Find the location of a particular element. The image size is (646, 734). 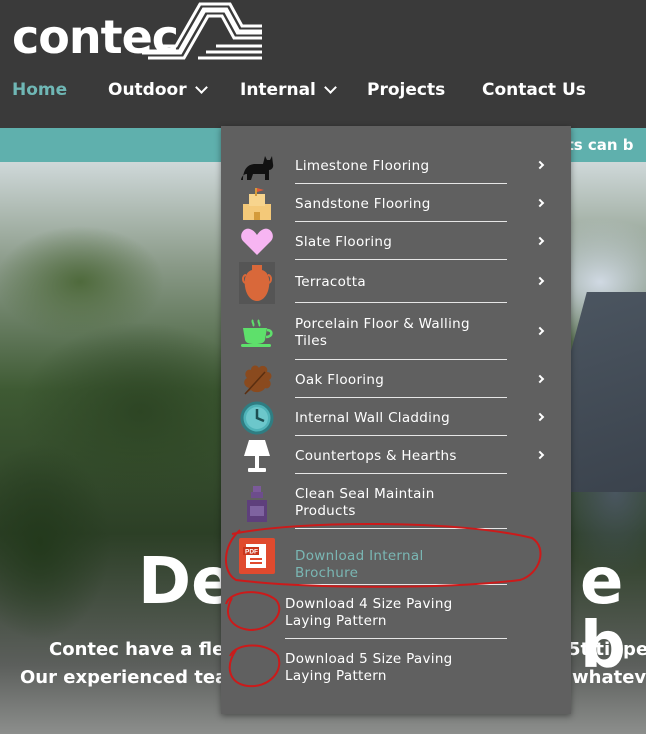

annotation-circles is located at coordinates (383, 605).